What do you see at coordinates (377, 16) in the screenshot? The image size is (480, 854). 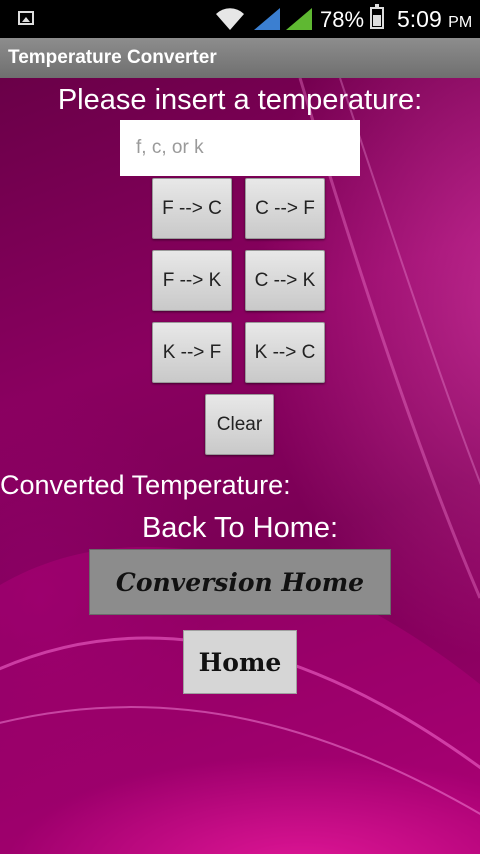 I see `battery-icon` at bounding box center [377, 16].